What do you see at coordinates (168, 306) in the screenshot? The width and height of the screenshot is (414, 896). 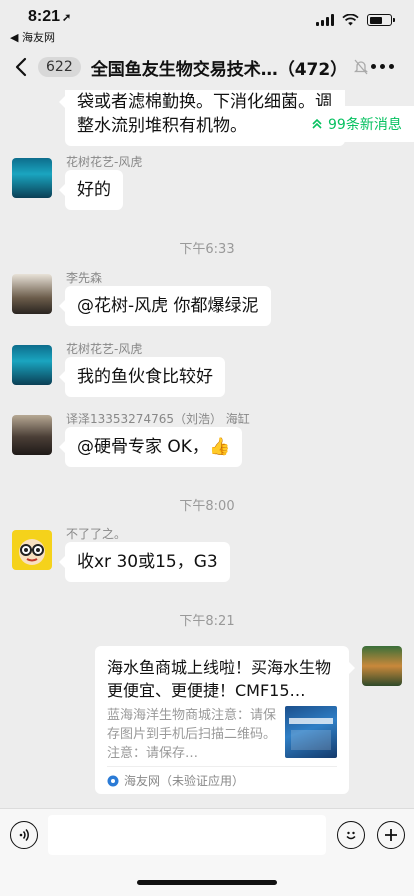 I see `message-text: @花树-风虎 你都爆绿泥` at bounding box center [168, 306].